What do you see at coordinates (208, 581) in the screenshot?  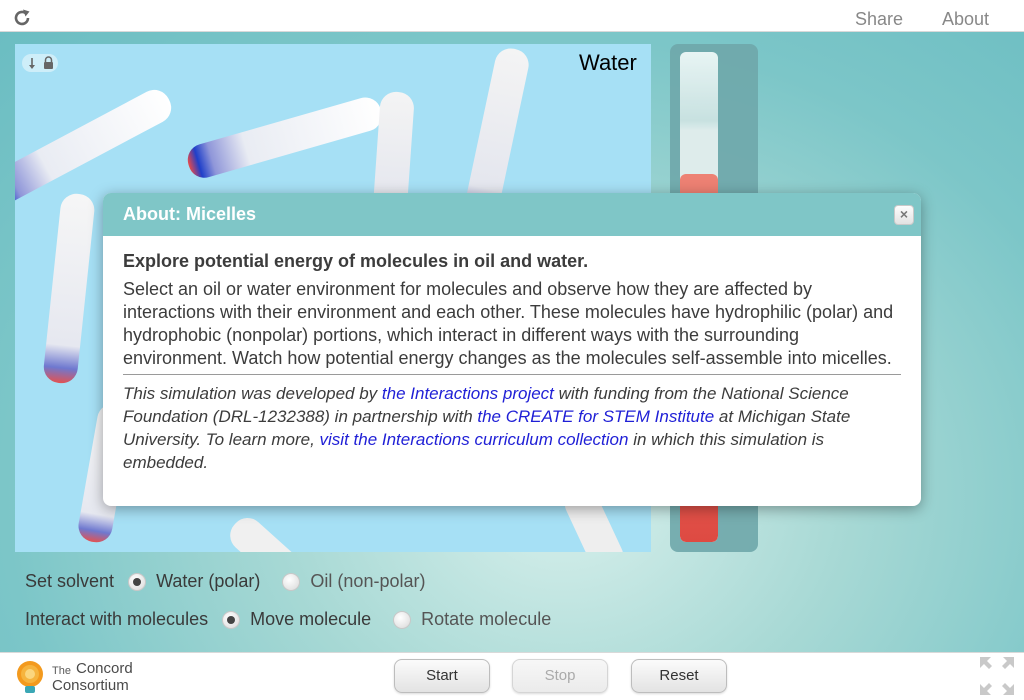 I see `radio-label: Water (polar)` at bounding box center [208, 581].